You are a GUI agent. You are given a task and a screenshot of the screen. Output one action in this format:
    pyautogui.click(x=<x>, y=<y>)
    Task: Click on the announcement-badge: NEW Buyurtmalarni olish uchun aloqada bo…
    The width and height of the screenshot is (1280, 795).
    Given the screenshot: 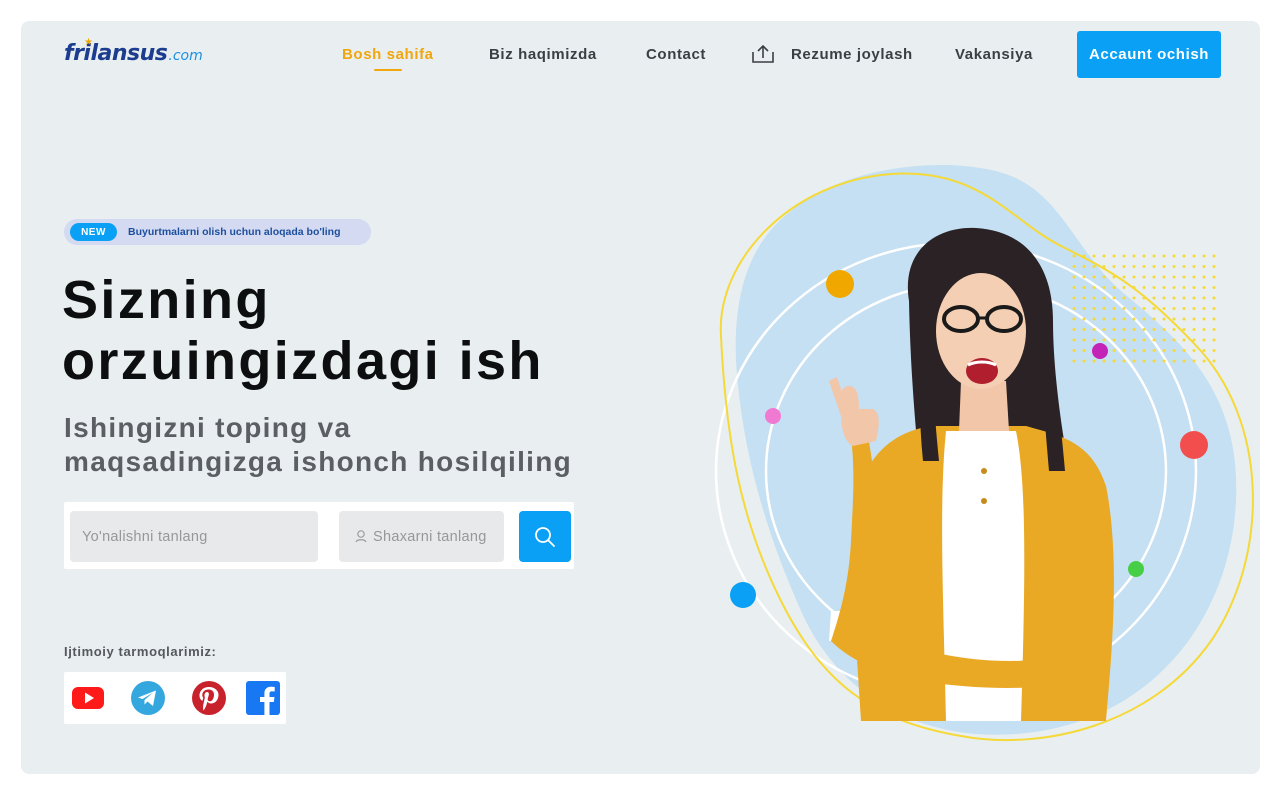 What is the action you would take?
    pyautogui.click(x=217, y=232)
    